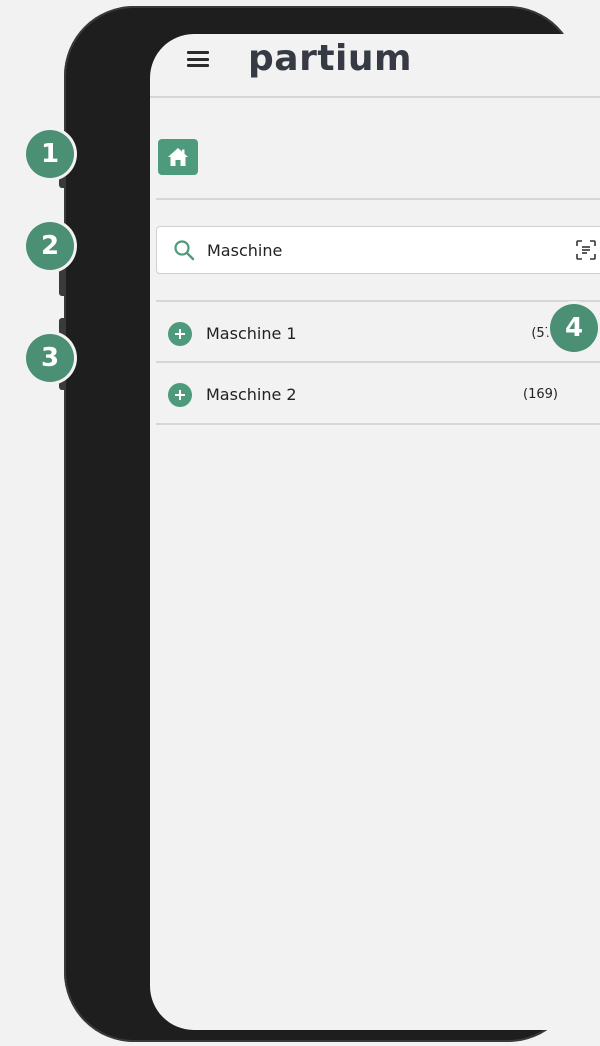 The image size is (600, 1046). What do you see at coordinates (50, 358) in the screenshot?
I see `callout-badge-3: 3` at bounding box center [50, 358].